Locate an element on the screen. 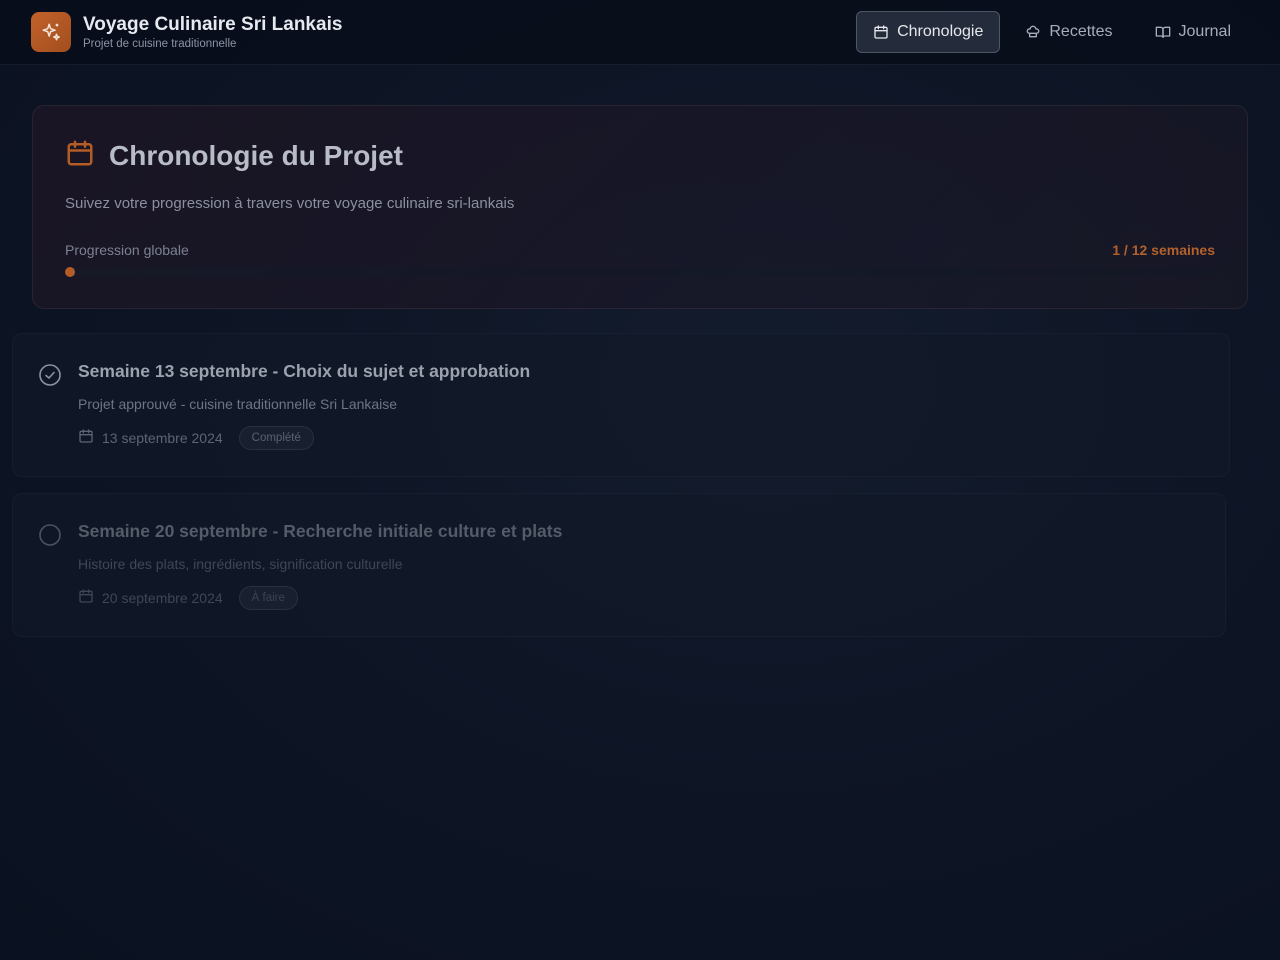 The height and width of the screenshot is (960, 1280). main-nav: Chronologie Recettes Journal is located at coordinates (1052, 32).